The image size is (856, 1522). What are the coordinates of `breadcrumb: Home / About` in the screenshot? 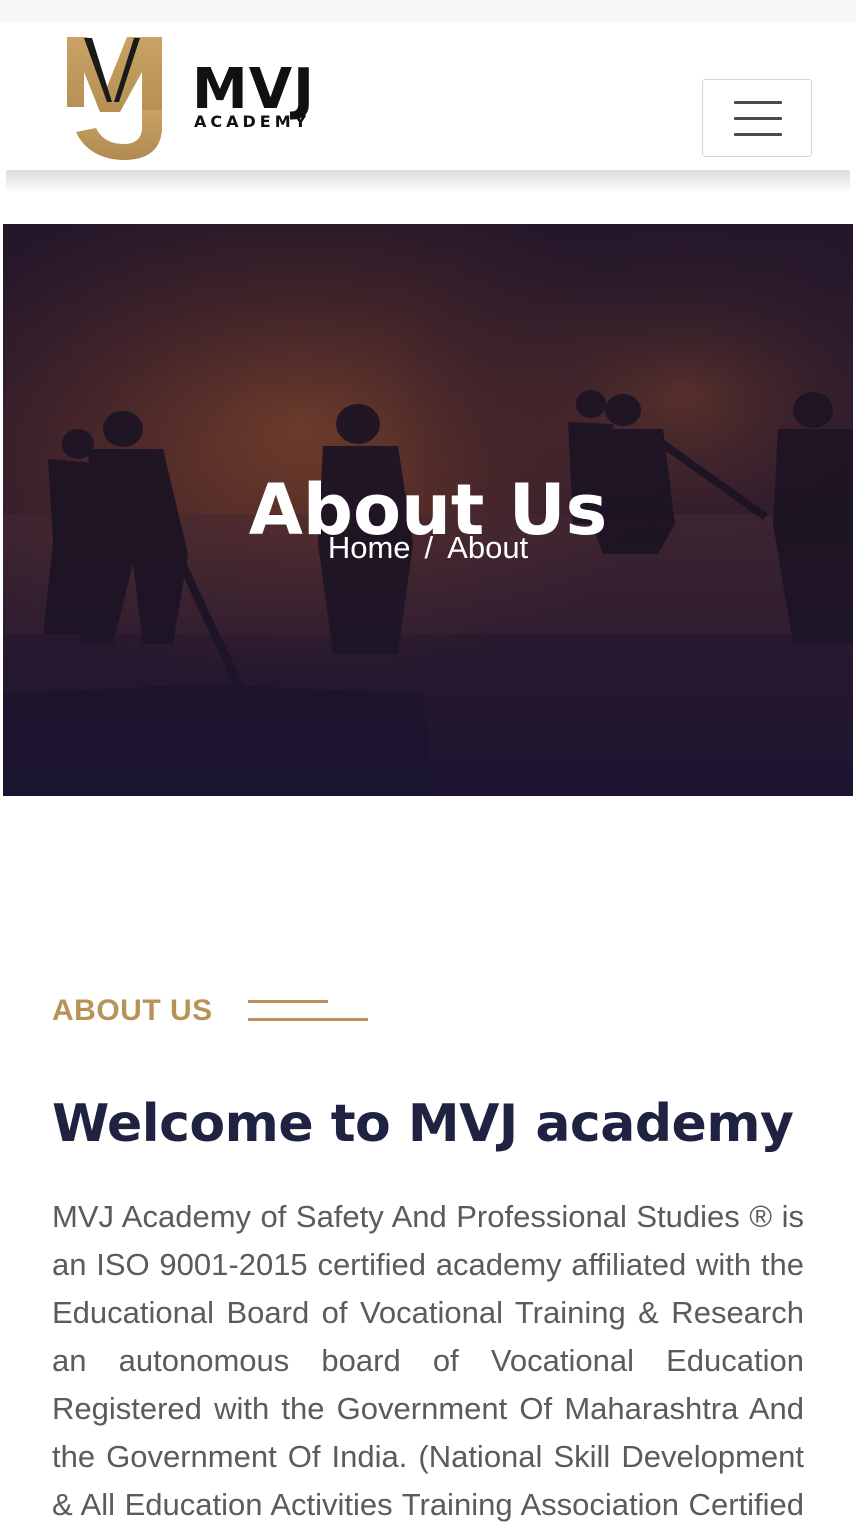 It's located at (428, 548).